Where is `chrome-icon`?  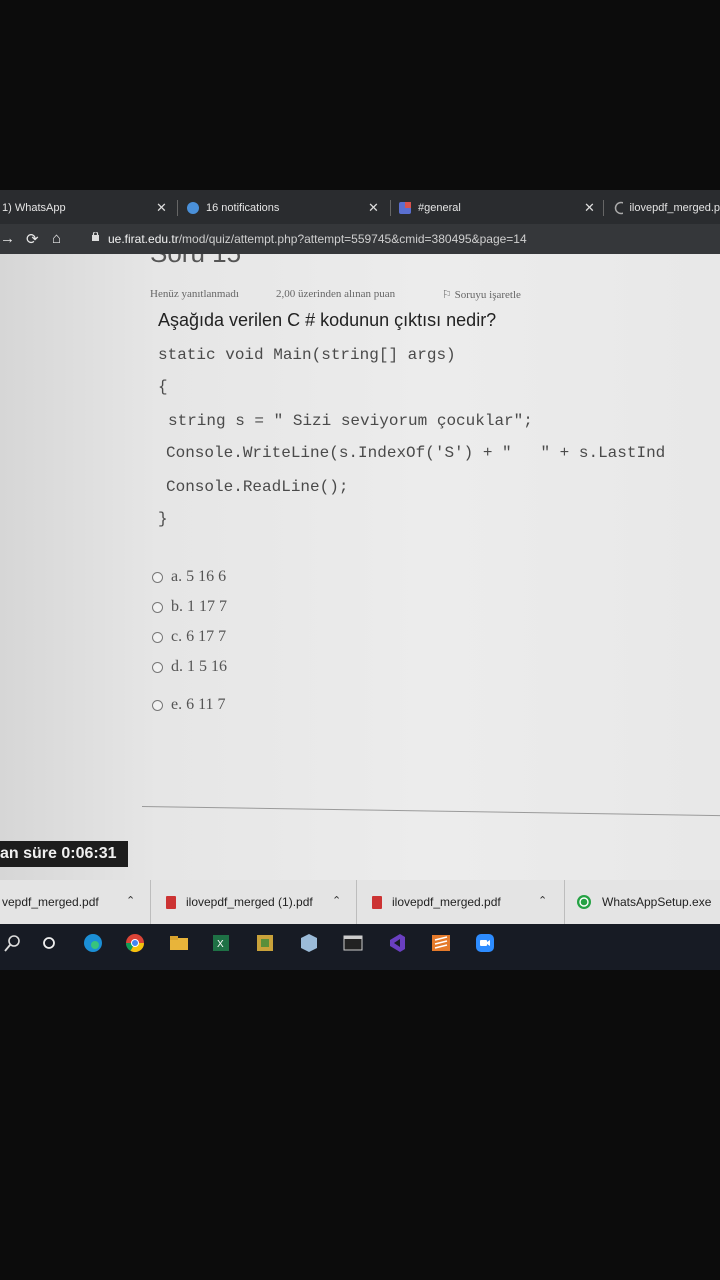 chrome-icon is located at coordinates (135, 943).